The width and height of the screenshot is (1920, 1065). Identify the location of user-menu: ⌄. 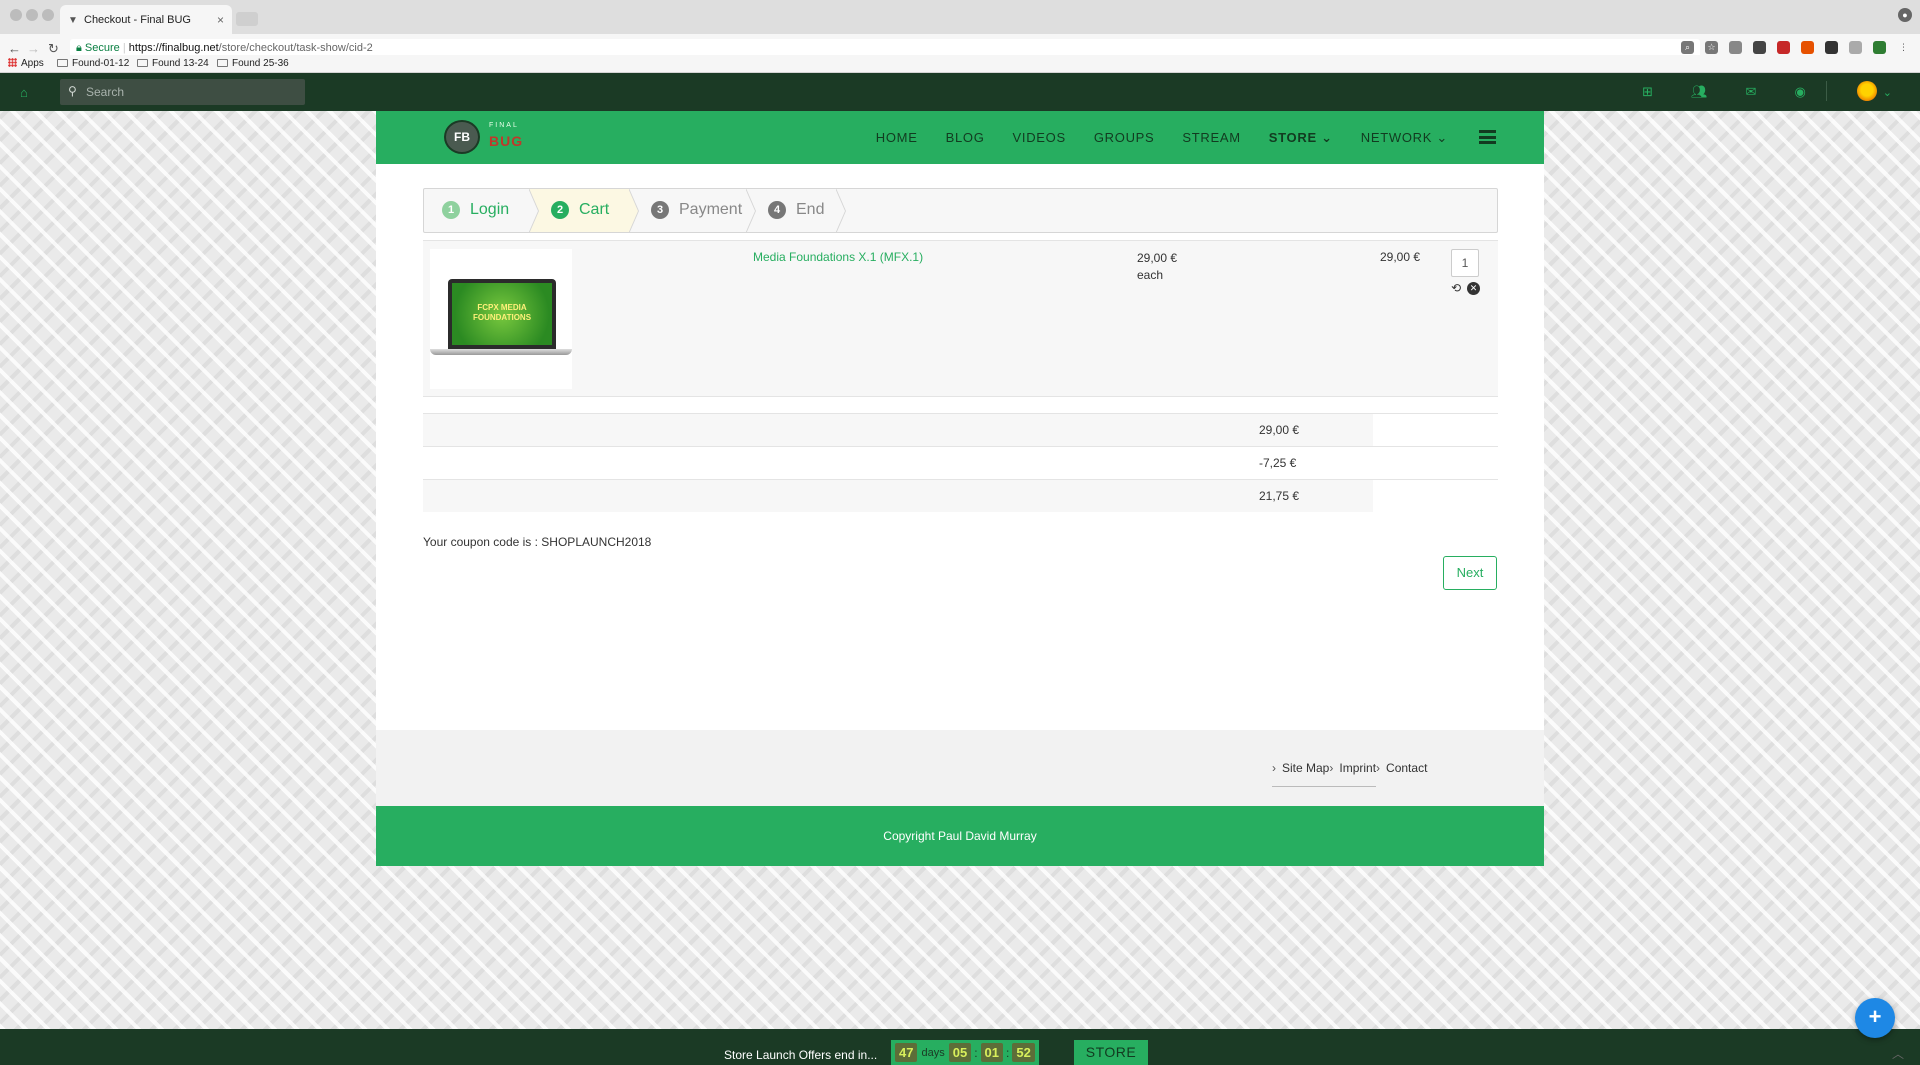
(1874, 91).